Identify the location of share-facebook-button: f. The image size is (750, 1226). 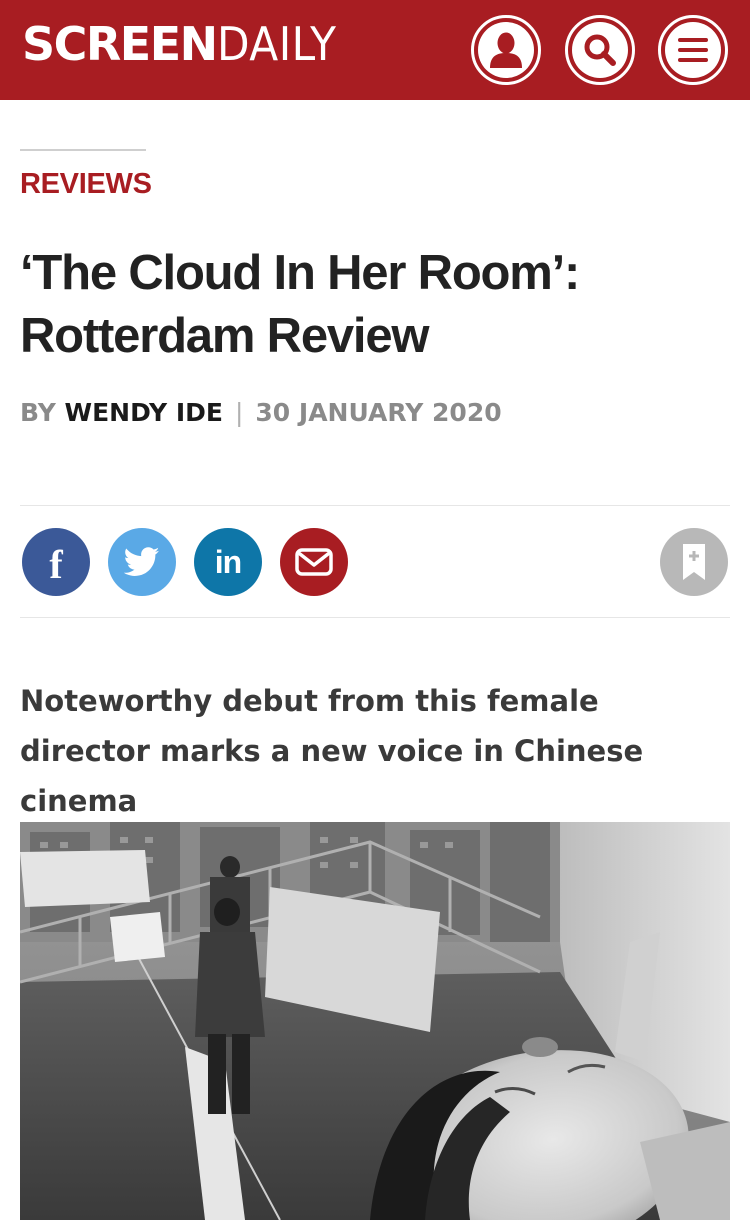
(56, 562).